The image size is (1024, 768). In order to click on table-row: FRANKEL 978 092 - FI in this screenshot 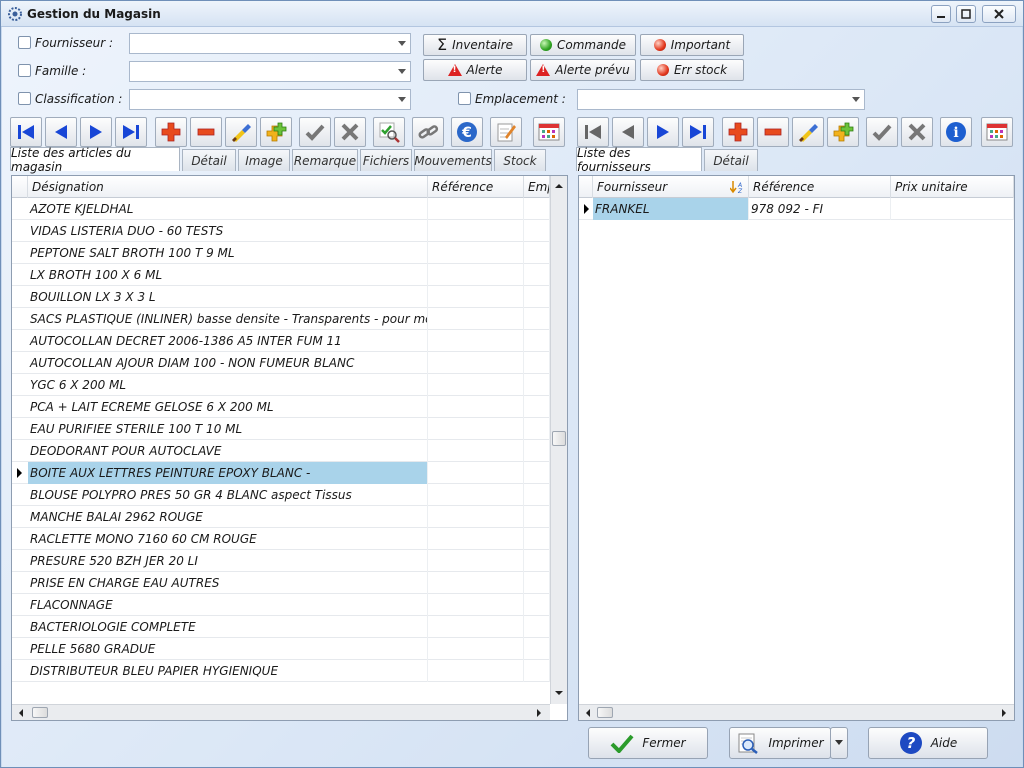, I will do `click(796, 209)`.